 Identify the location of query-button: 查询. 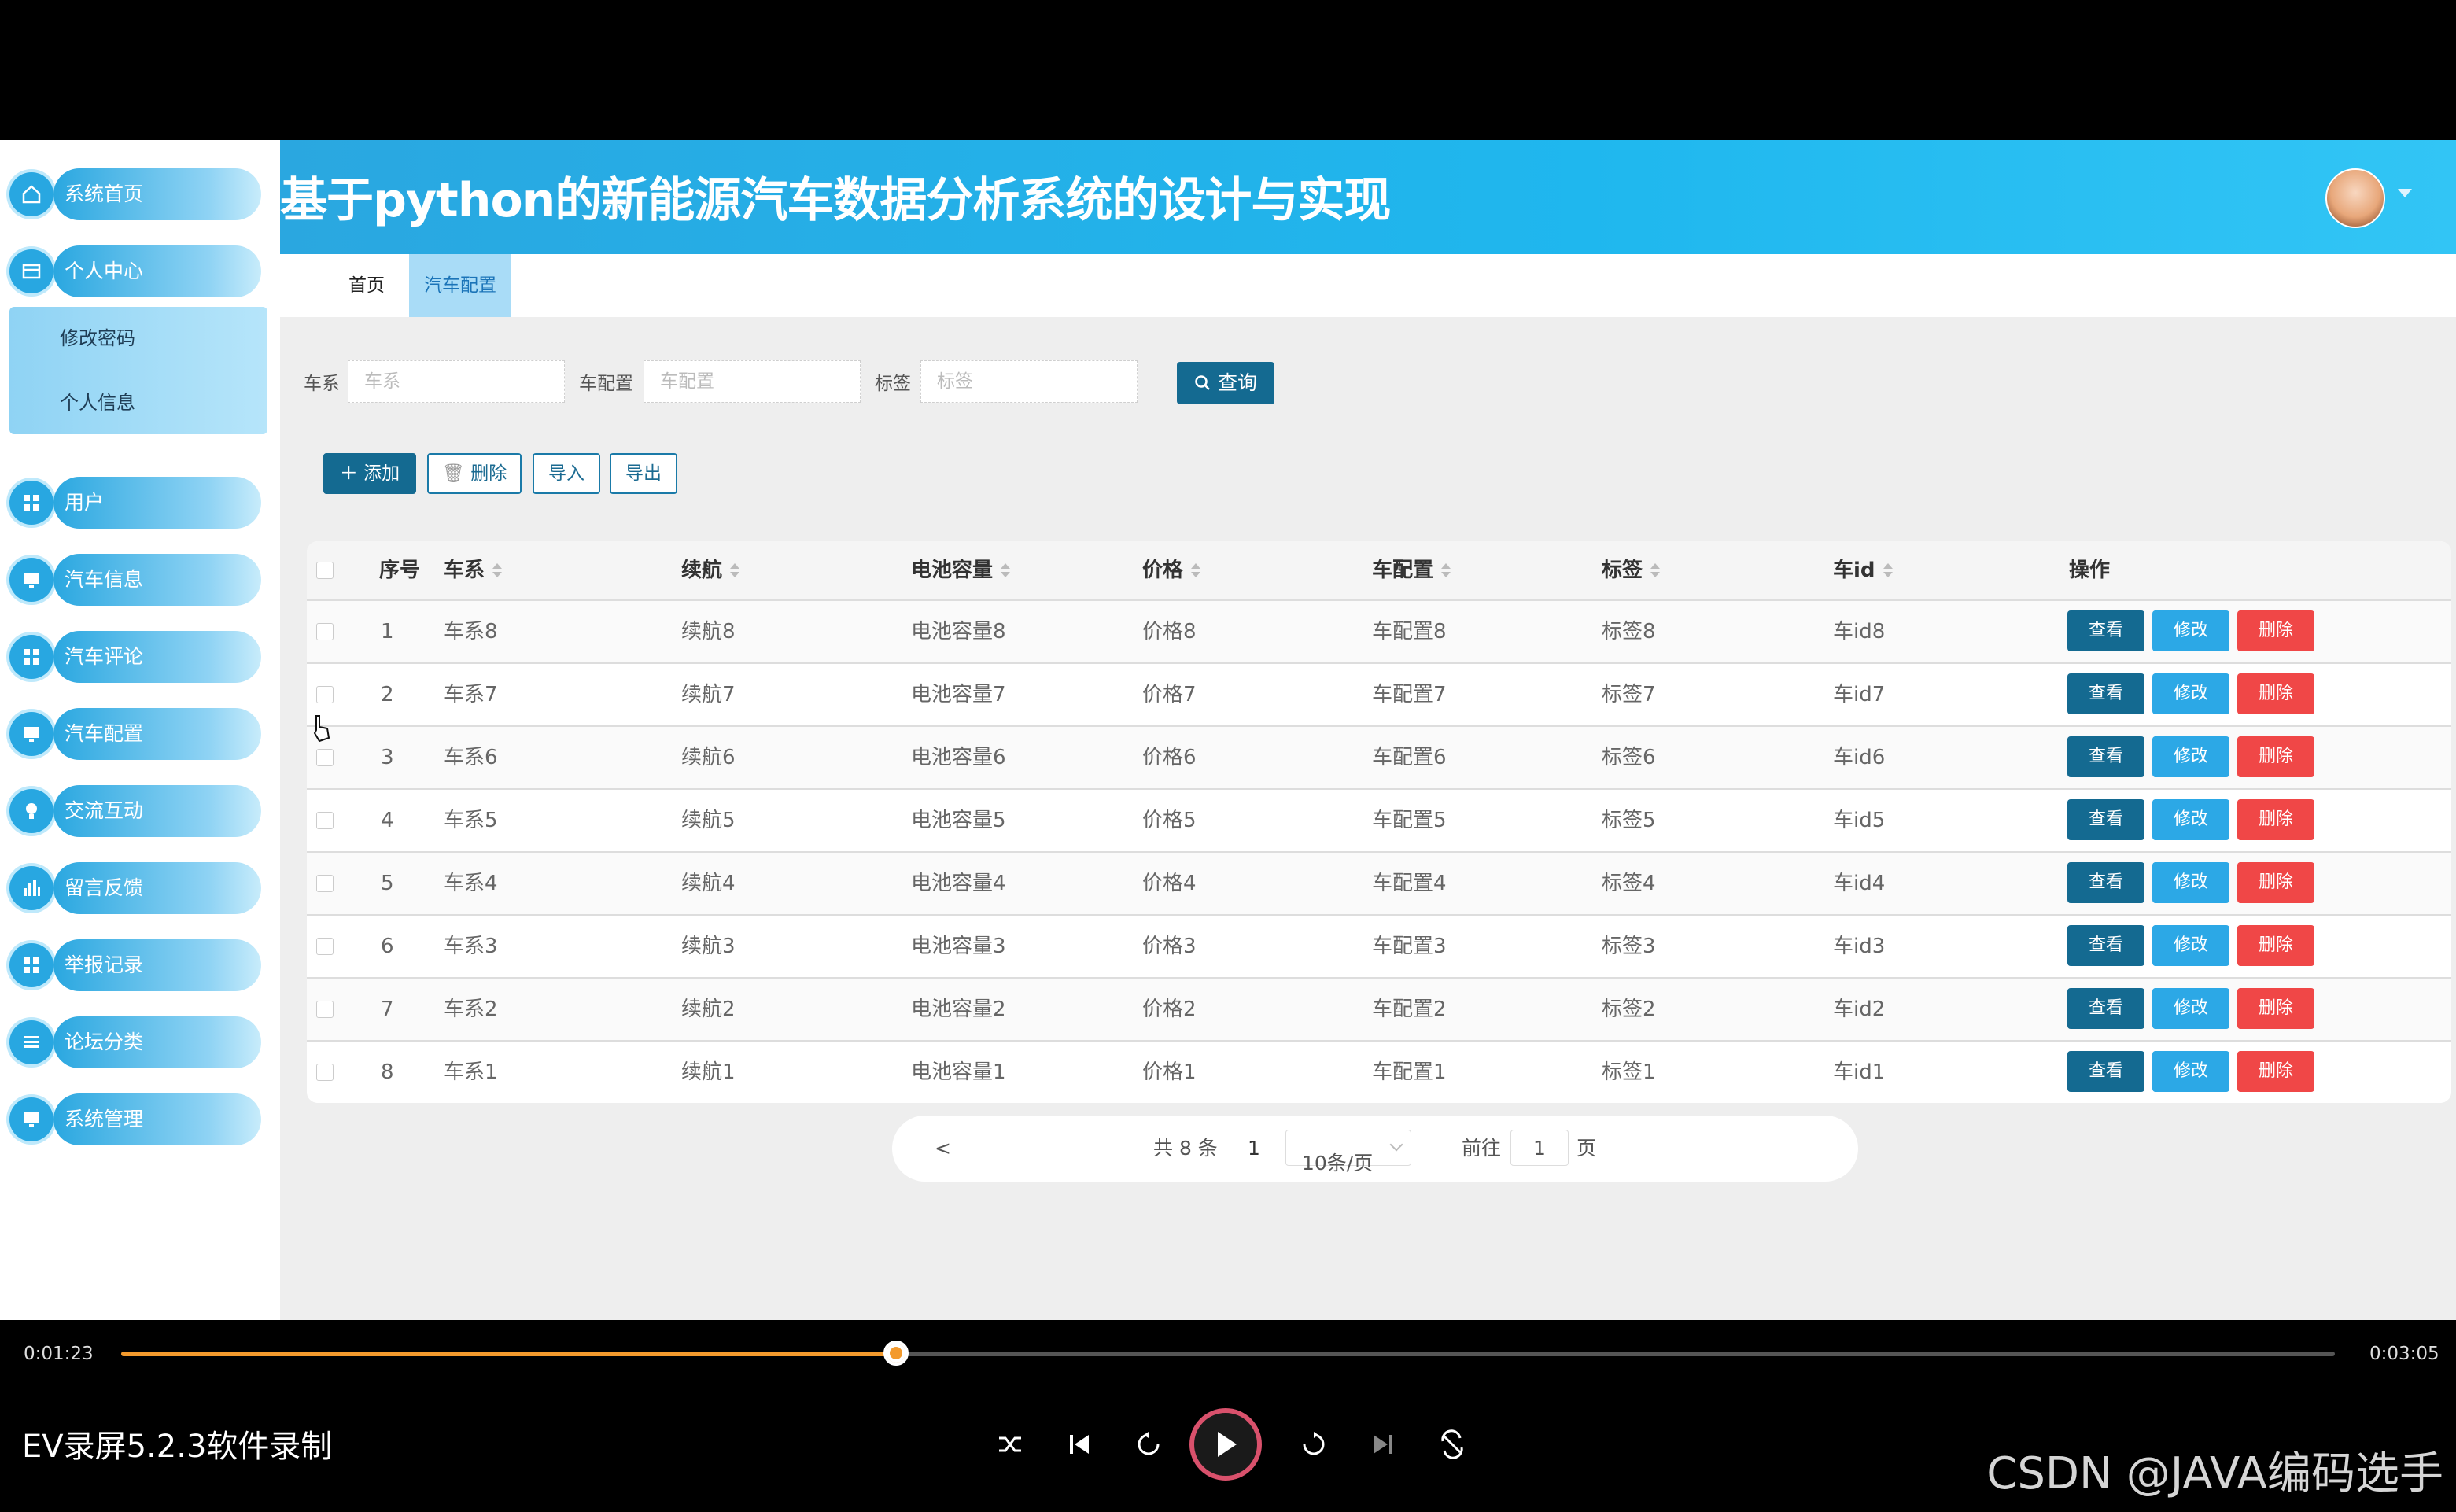
(1225, 383).